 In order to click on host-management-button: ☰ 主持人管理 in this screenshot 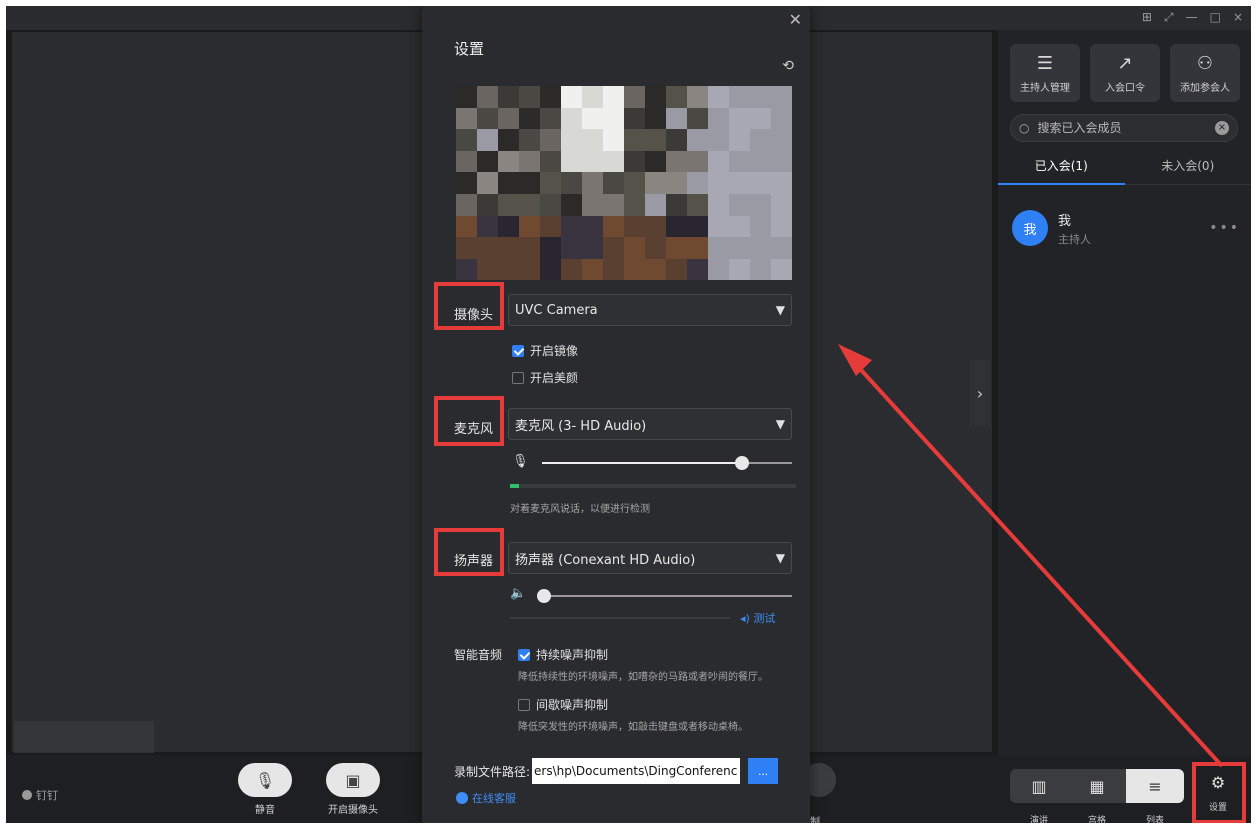, I will do `click(1045, 73)`.